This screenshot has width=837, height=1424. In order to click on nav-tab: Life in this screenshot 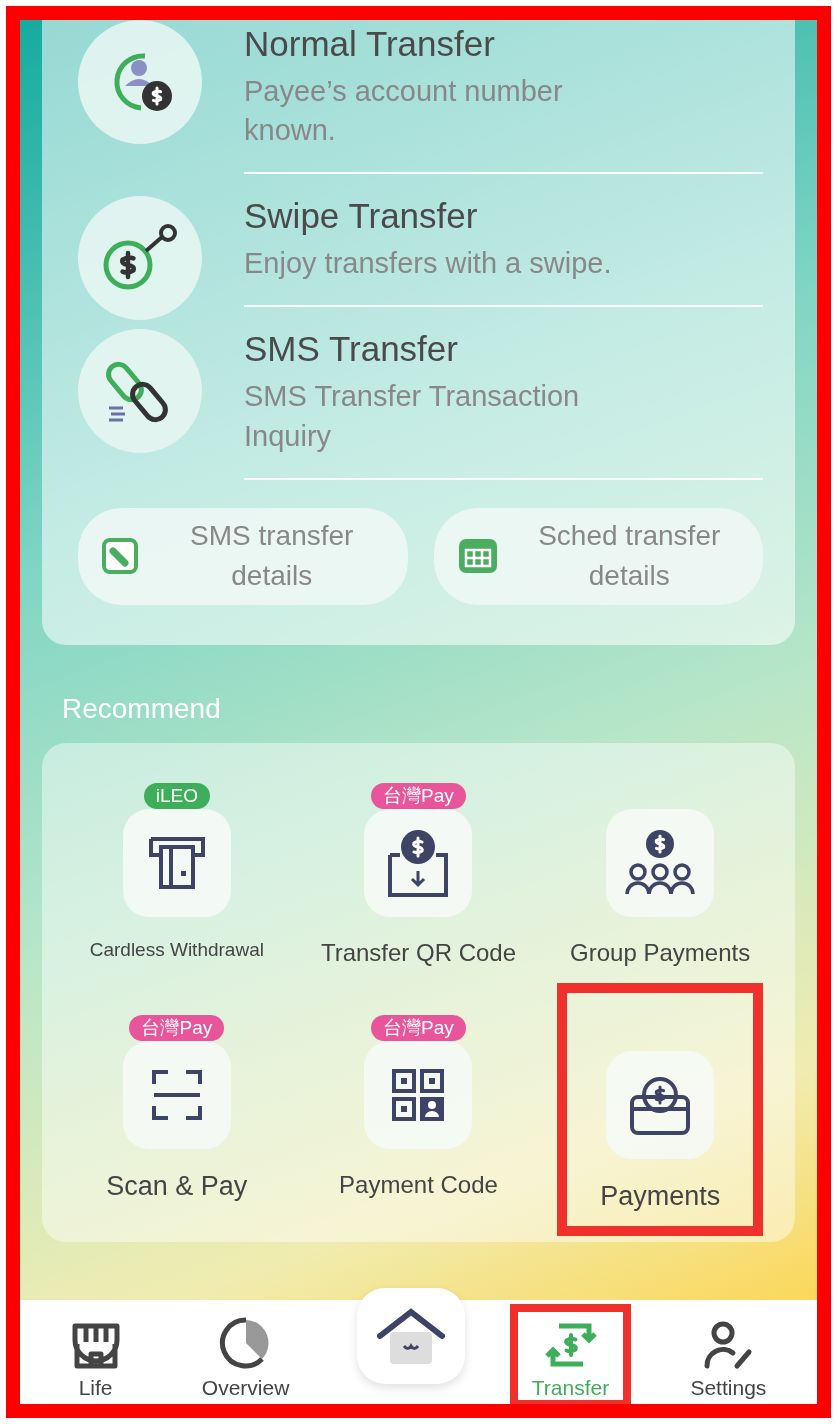, I will do `click(95, 1357)`.